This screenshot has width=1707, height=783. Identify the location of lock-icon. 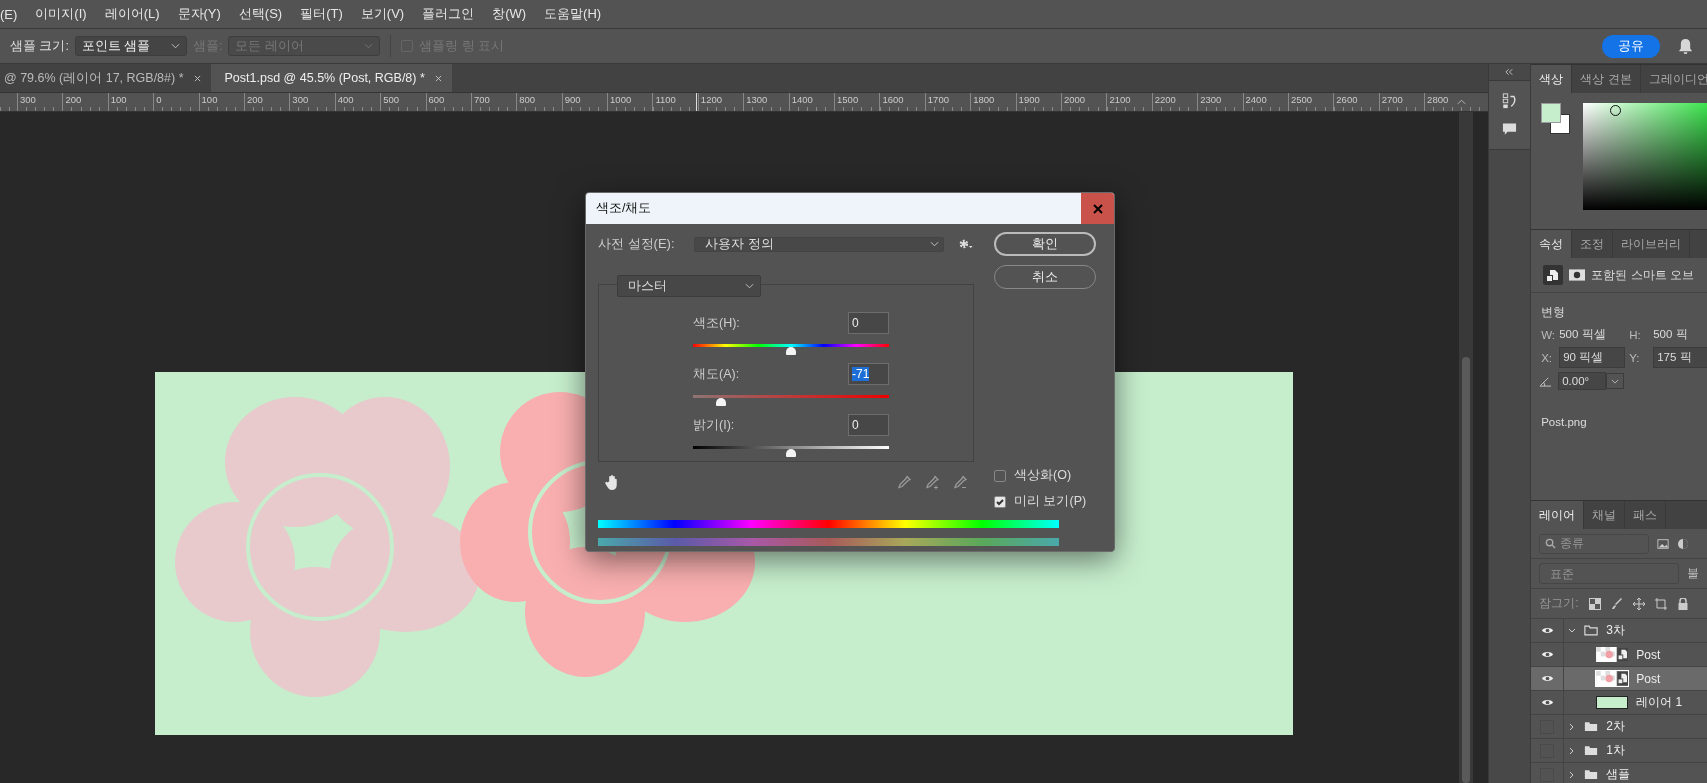
(1682, 603).